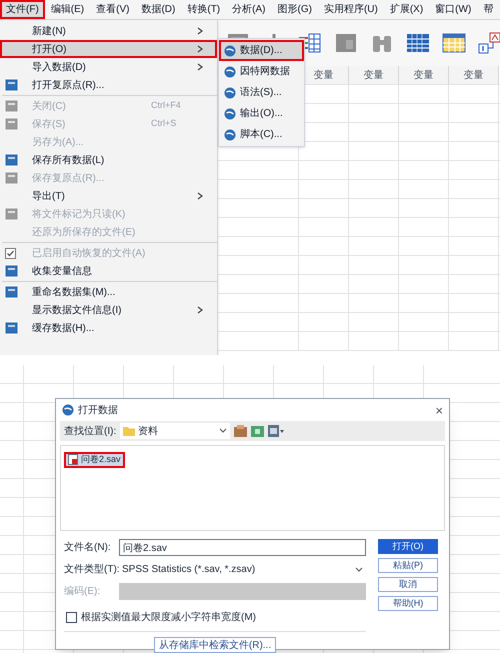  What do you see at coordinates (94, 460) in the screenshot?
I see `file-item: 问卷2.sav` at bounding box center [94, 460].